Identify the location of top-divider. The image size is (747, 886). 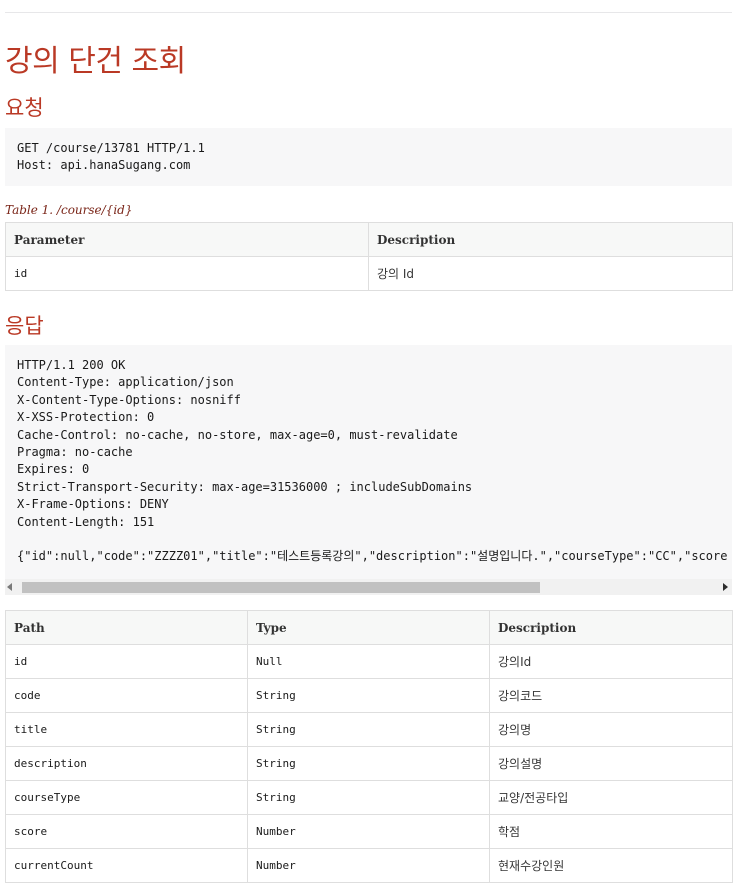
(368, 12).